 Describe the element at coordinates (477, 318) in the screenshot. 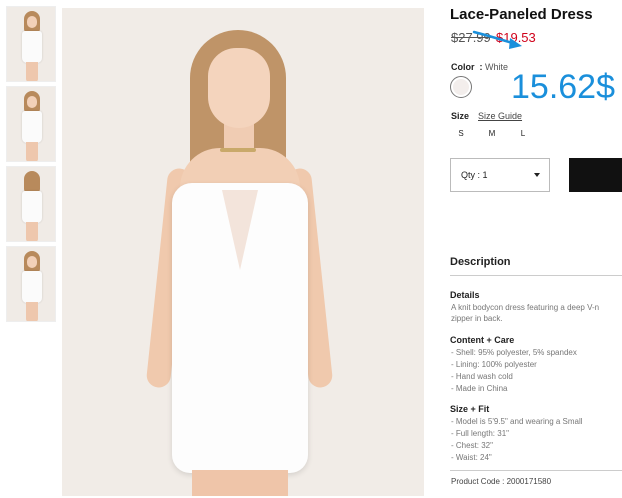

I see `details-line: zipper in back.` at that location.